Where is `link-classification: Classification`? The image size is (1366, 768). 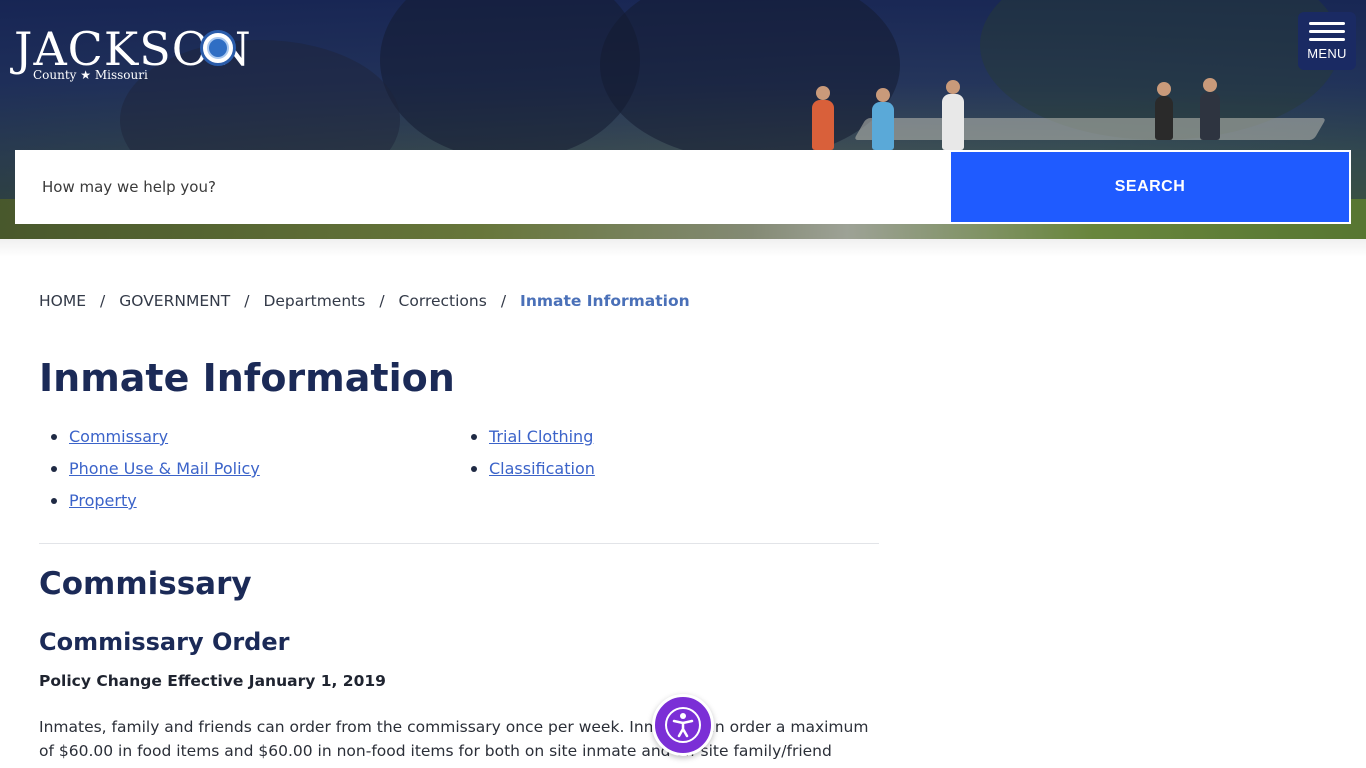 link-classification: Classification is located at coordinates (542, 468).